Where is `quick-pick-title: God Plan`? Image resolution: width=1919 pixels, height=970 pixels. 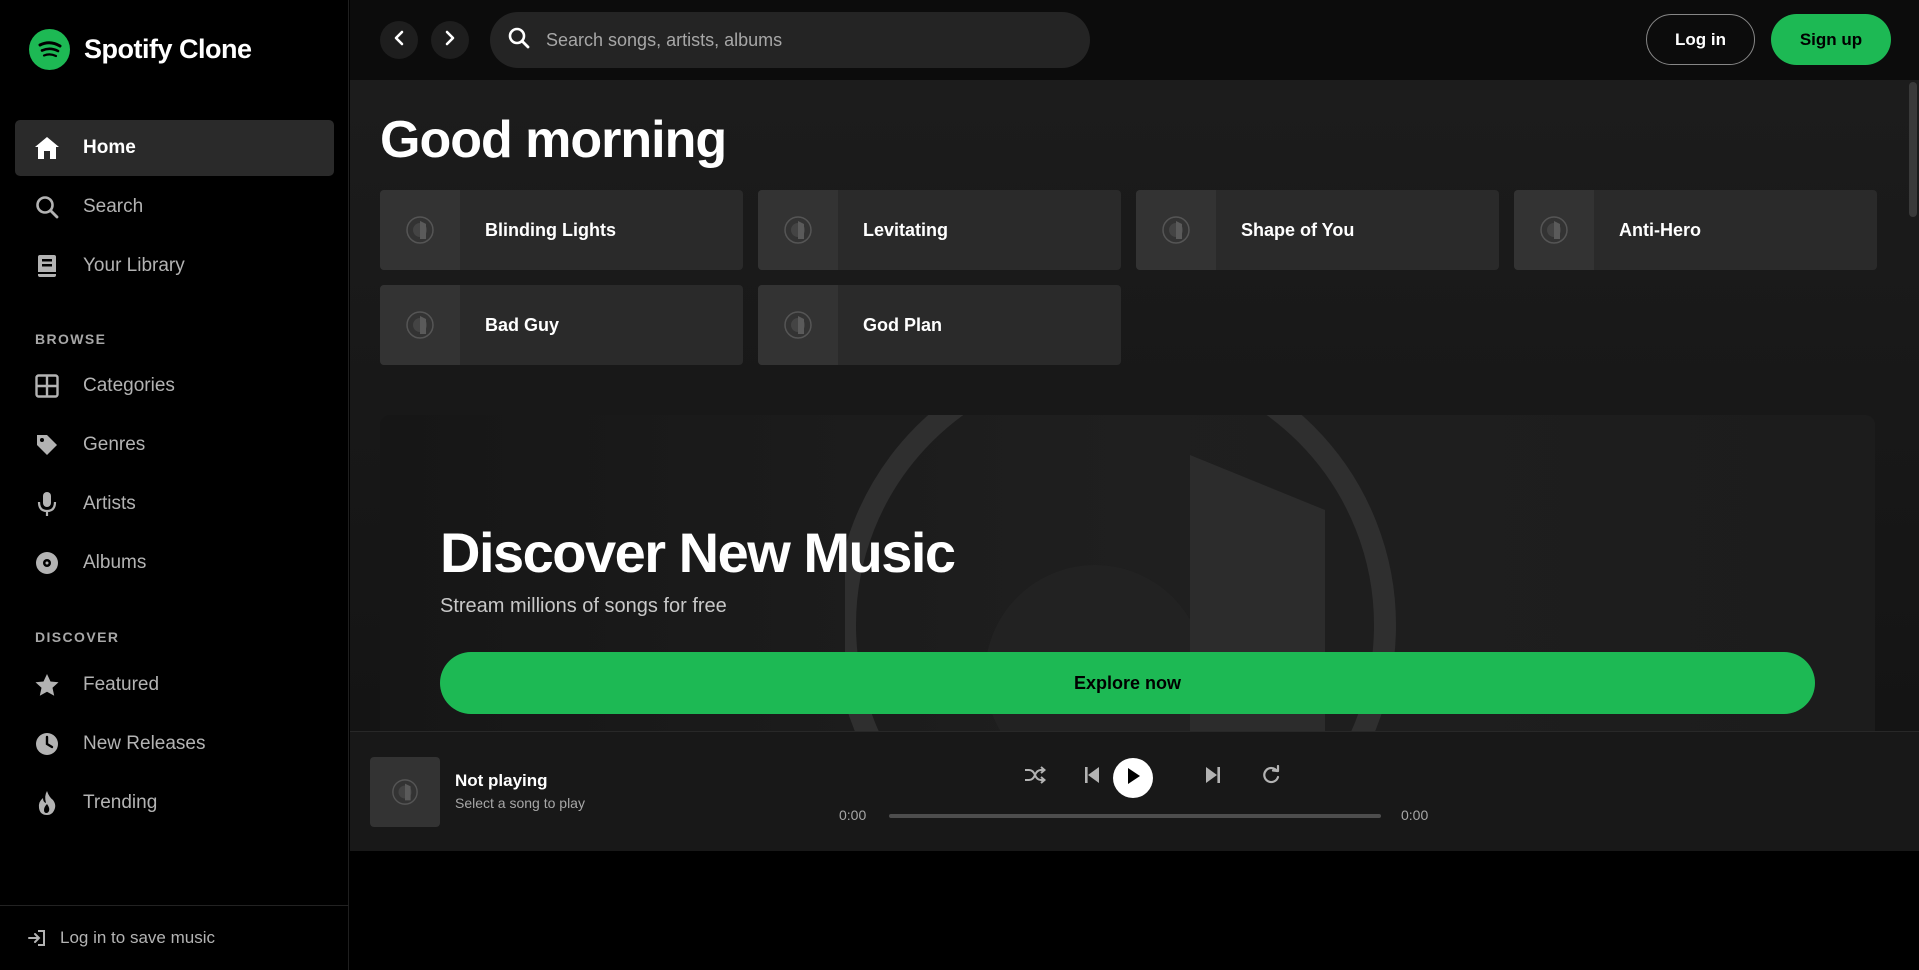 quick-pick-title: God Plan is located at coordinates (903, 324).